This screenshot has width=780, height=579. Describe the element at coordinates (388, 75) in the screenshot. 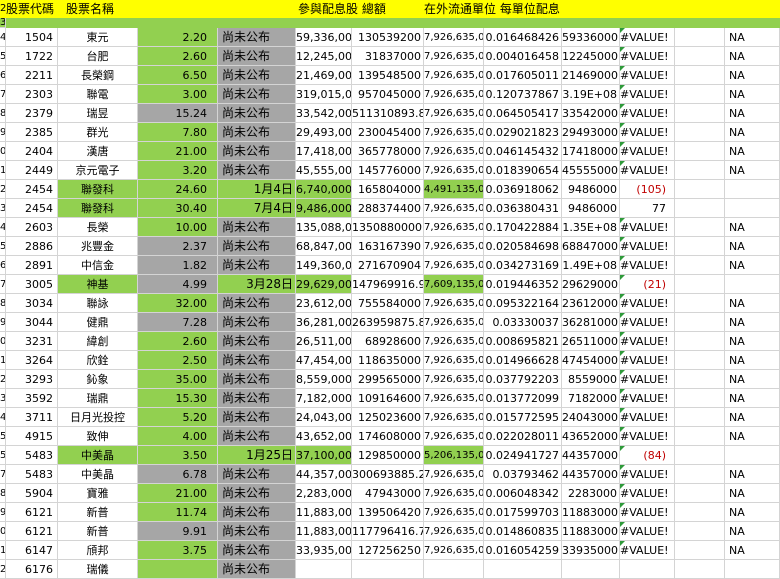

I see `cell-total: 139548500` at that location.